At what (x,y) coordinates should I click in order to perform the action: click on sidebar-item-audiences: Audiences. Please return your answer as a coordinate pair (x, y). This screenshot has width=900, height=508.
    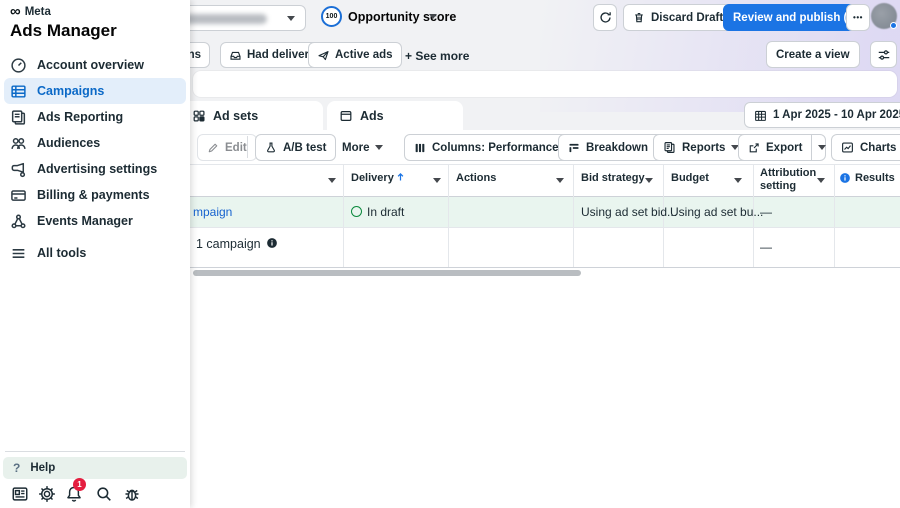
    Looking at the image, I should click on (95, 143).